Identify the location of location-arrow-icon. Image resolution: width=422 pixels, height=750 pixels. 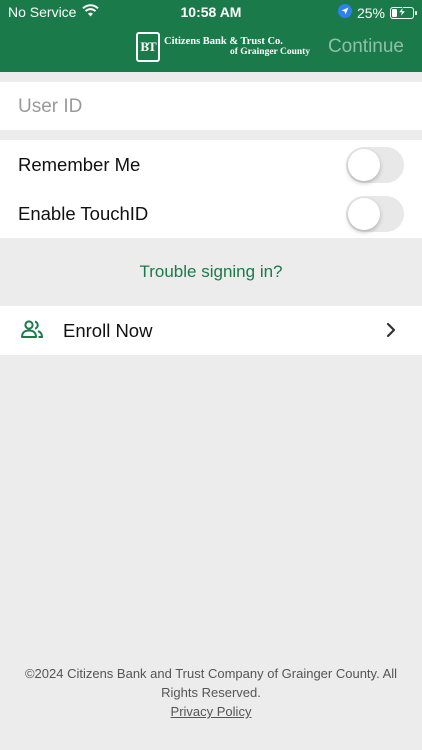
(344, 12).